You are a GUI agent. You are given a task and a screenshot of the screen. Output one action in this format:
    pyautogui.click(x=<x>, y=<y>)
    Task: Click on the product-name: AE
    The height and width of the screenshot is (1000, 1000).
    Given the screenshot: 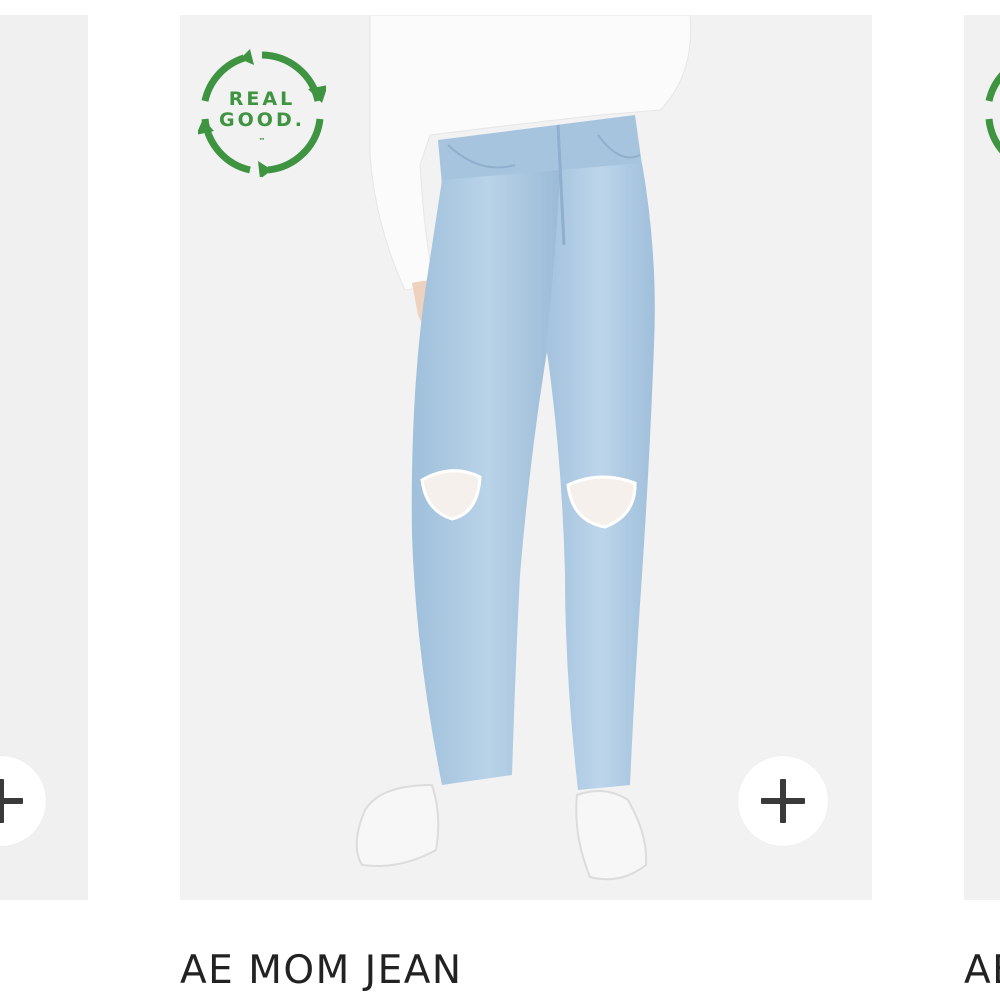 What is the action you would take?
    pyautogui.click(x=982, y=970)
    